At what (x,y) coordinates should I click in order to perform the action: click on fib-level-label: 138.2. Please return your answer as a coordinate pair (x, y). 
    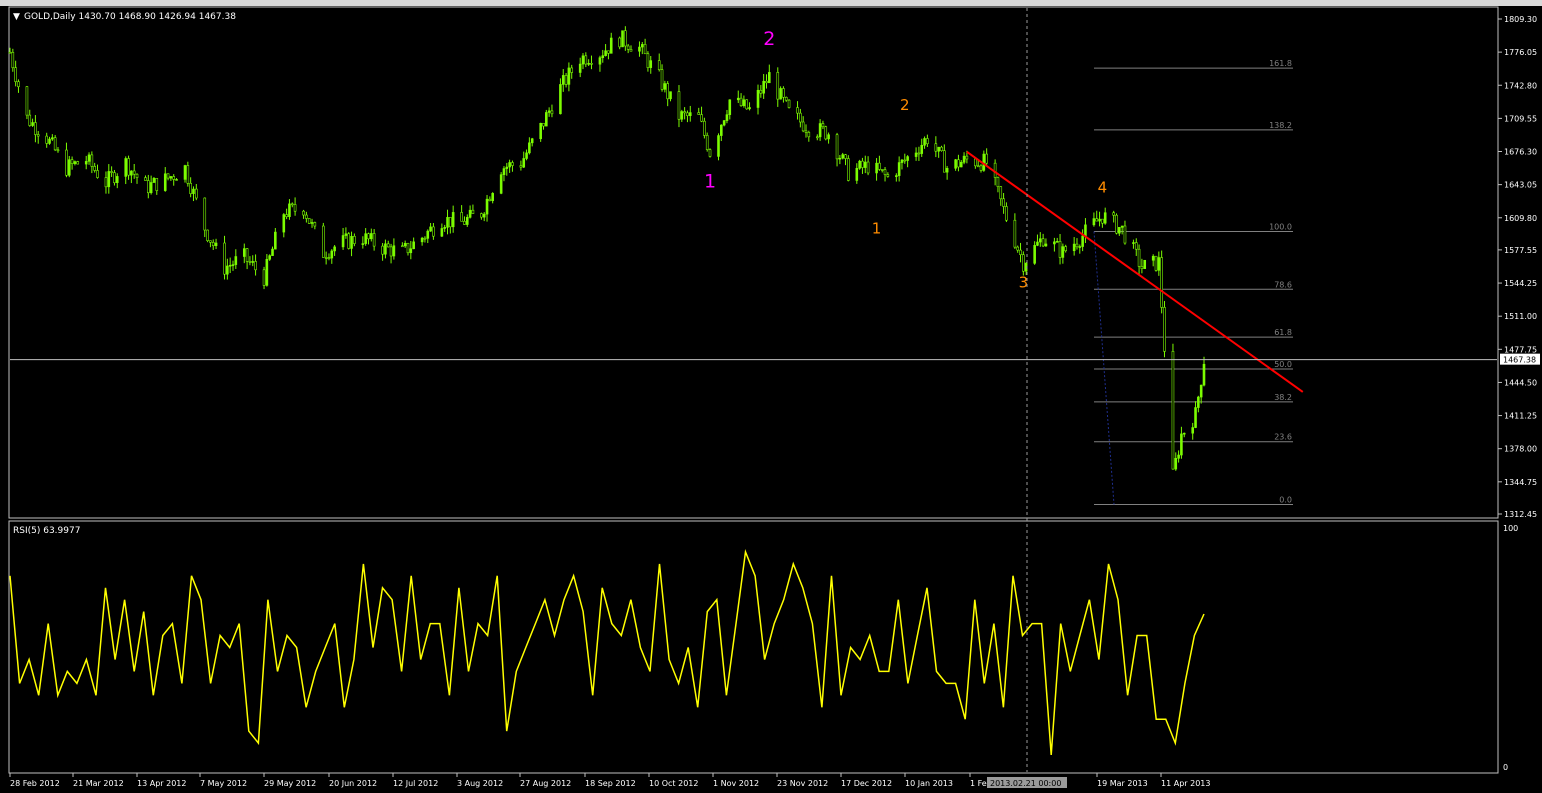
    Looking at the image, I should click on (1280, 125).